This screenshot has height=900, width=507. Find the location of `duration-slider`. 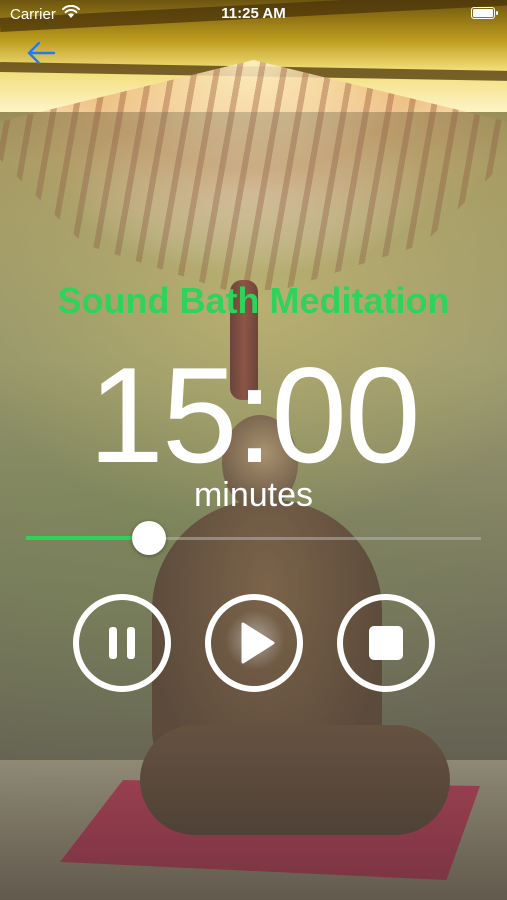

duration-slider is located at coordinates (253, 538).